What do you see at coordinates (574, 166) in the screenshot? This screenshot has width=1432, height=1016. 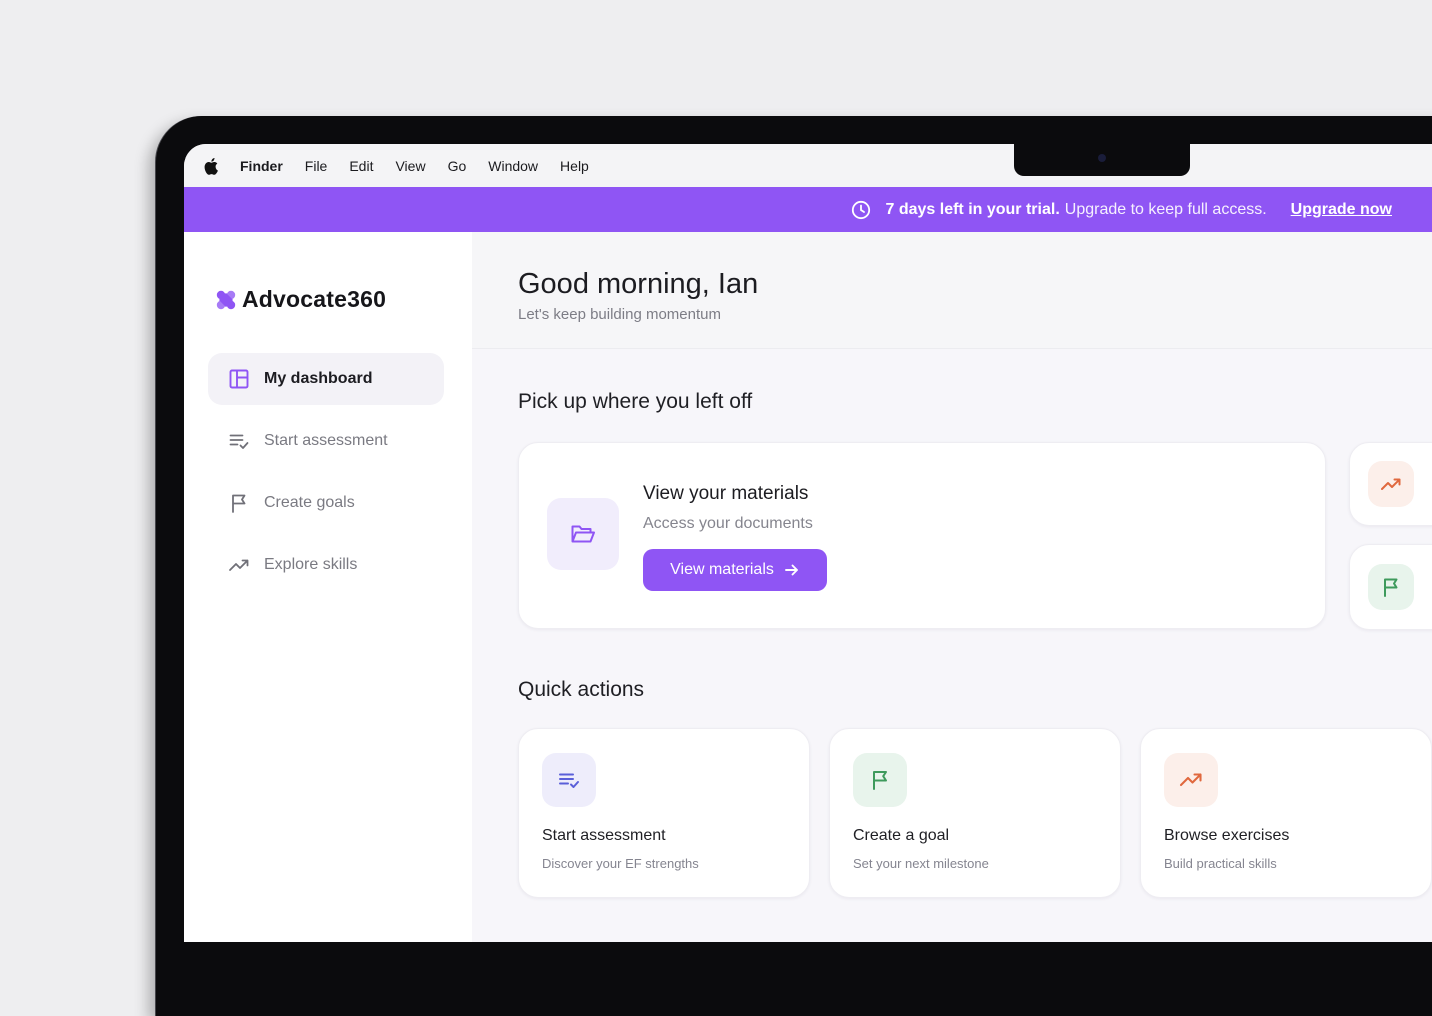 I see `menu-help: Help` at bounding box center [574, 166].